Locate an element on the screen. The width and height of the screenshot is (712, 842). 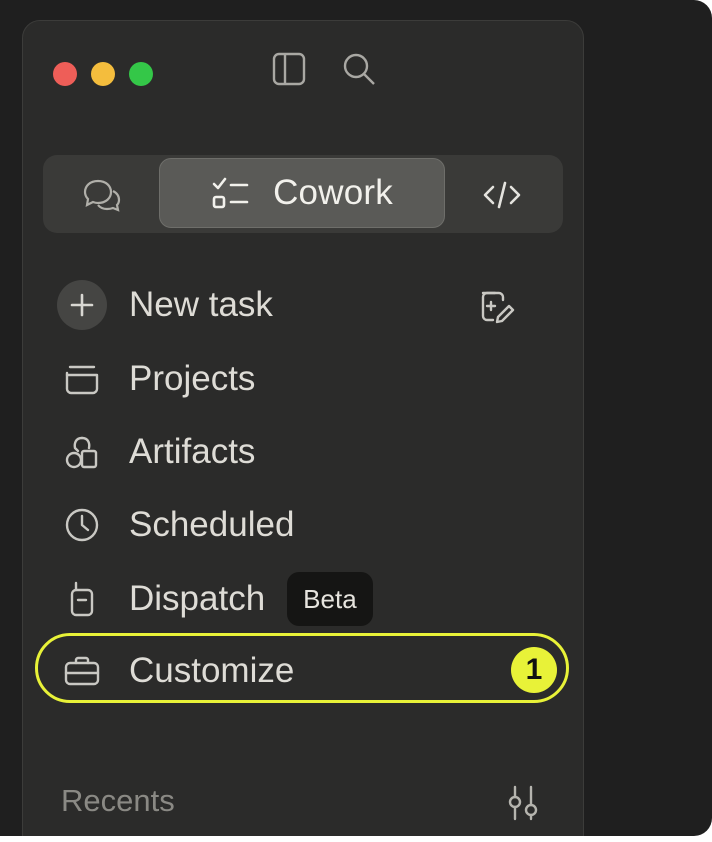
clock-icon is located at coordinates (82, 525).